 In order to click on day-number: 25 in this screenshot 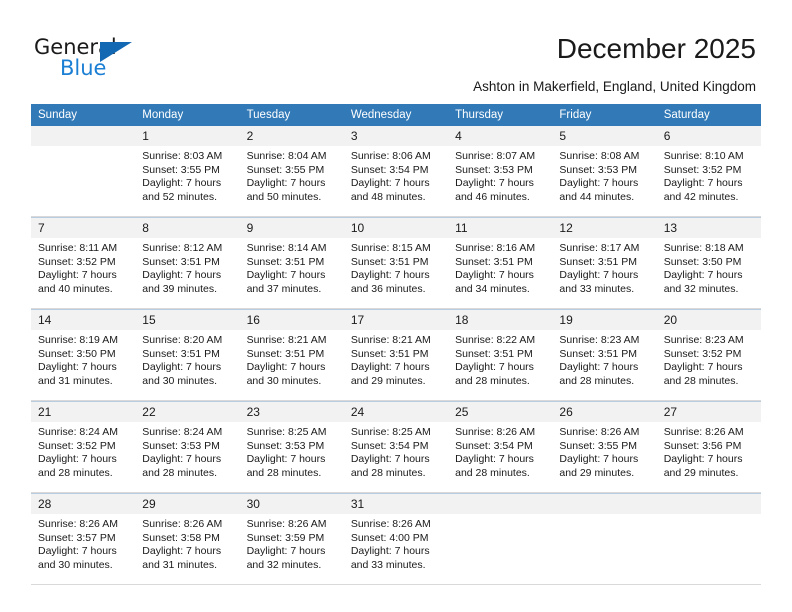, I will do `click(500, 411)`.